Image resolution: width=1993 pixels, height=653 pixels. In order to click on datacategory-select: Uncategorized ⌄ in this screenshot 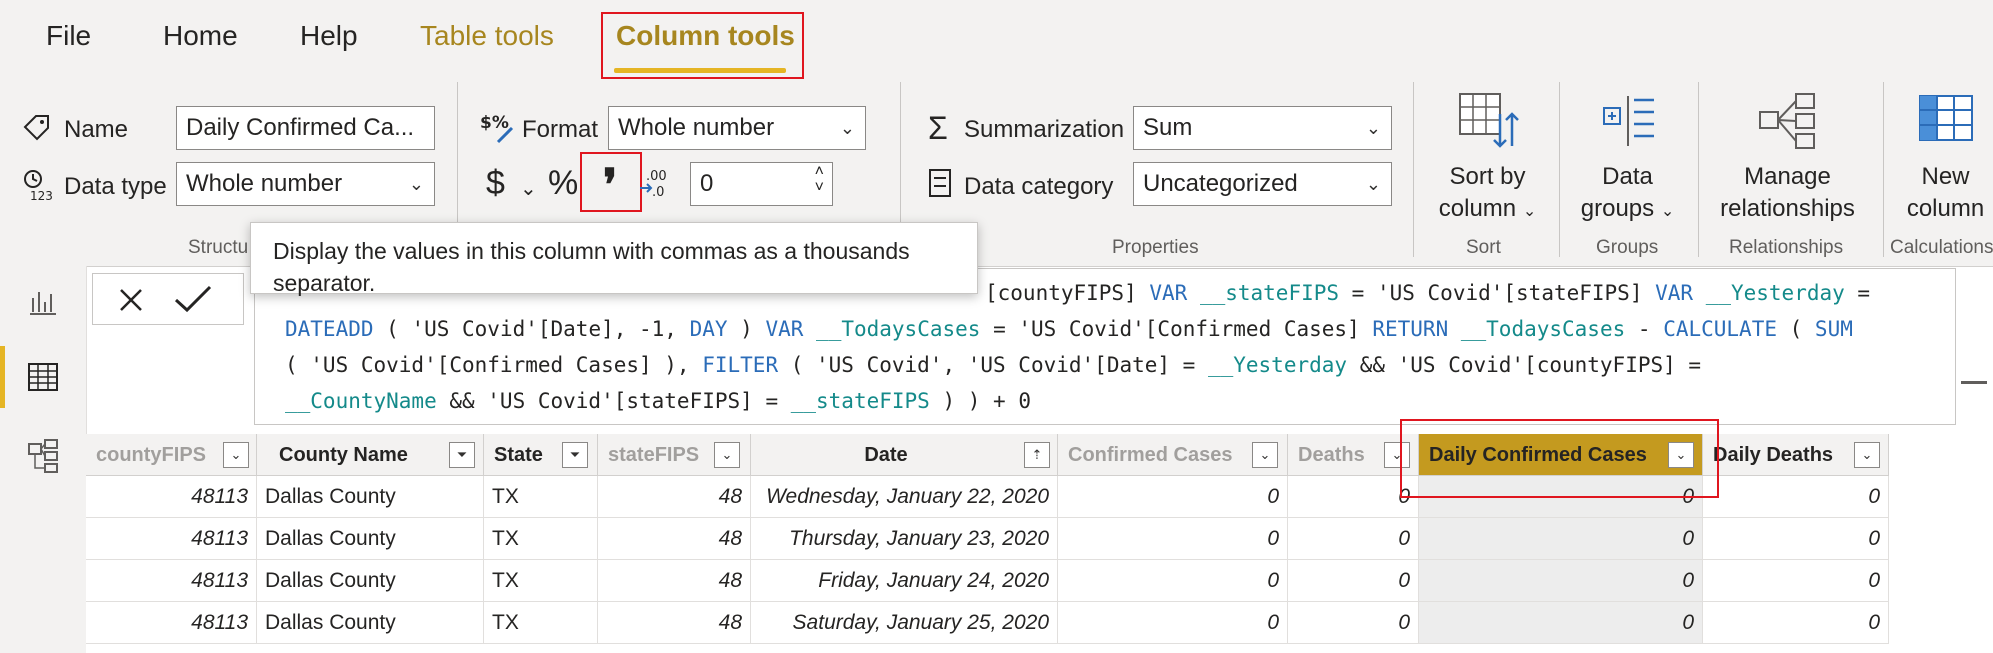, I will do `click(1262, 184)`.